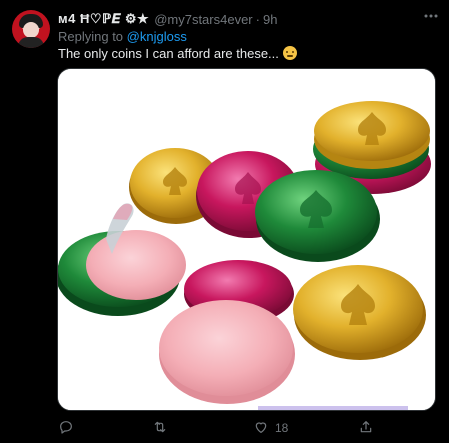 The width and height of the screenshot is (449, 443). Describe the element at coordinates (270, 19) in the screenshot. I see `timestamp: 9h` at that location.